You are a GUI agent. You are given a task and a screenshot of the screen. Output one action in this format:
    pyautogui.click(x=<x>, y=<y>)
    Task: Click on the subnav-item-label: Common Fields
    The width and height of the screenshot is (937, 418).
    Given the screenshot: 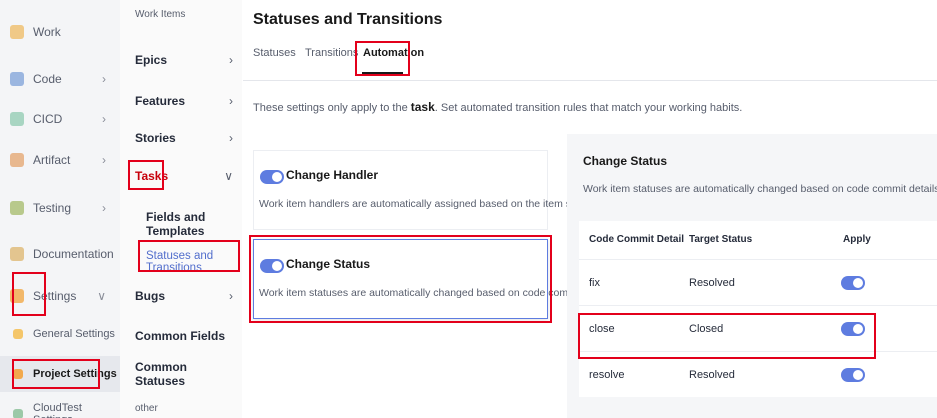 What is the action you would take?
    pyautogui.click(x=180, y=336)
    